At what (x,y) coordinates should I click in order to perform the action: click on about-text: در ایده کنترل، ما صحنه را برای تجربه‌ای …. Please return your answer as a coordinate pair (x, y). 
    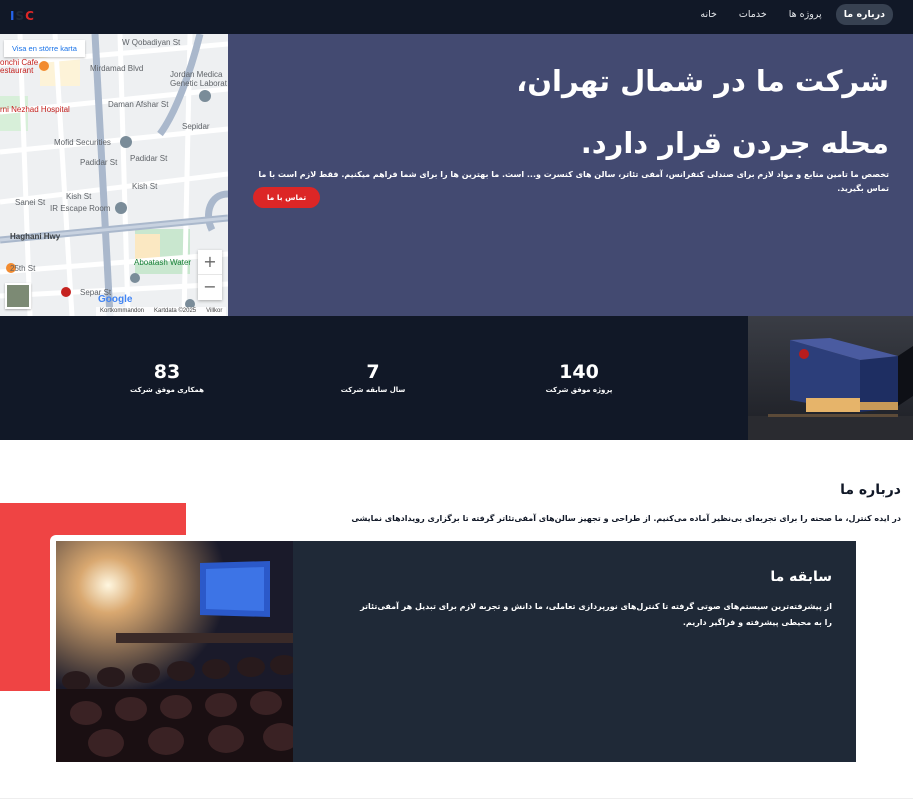
    Looking at the image, I should click on (626, 518).